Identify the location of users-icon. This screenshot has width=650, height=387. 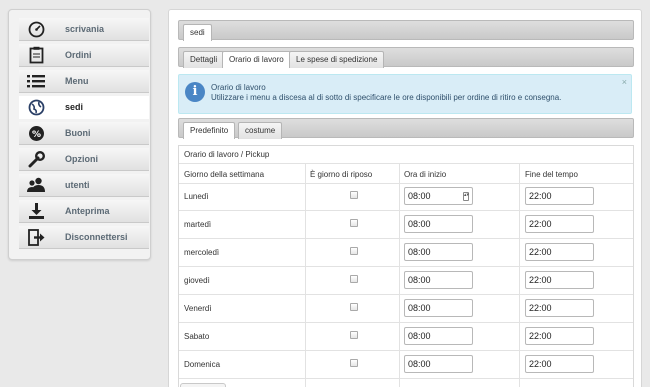
(36, 185).